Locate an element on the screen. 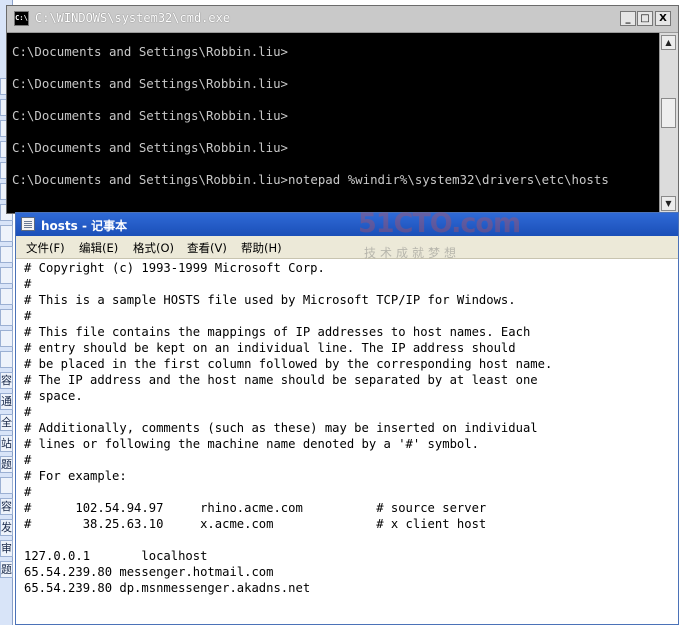 The height and width of the screenshot is (625, 679). background-chip: 审 is located at coordinates (6, 548).